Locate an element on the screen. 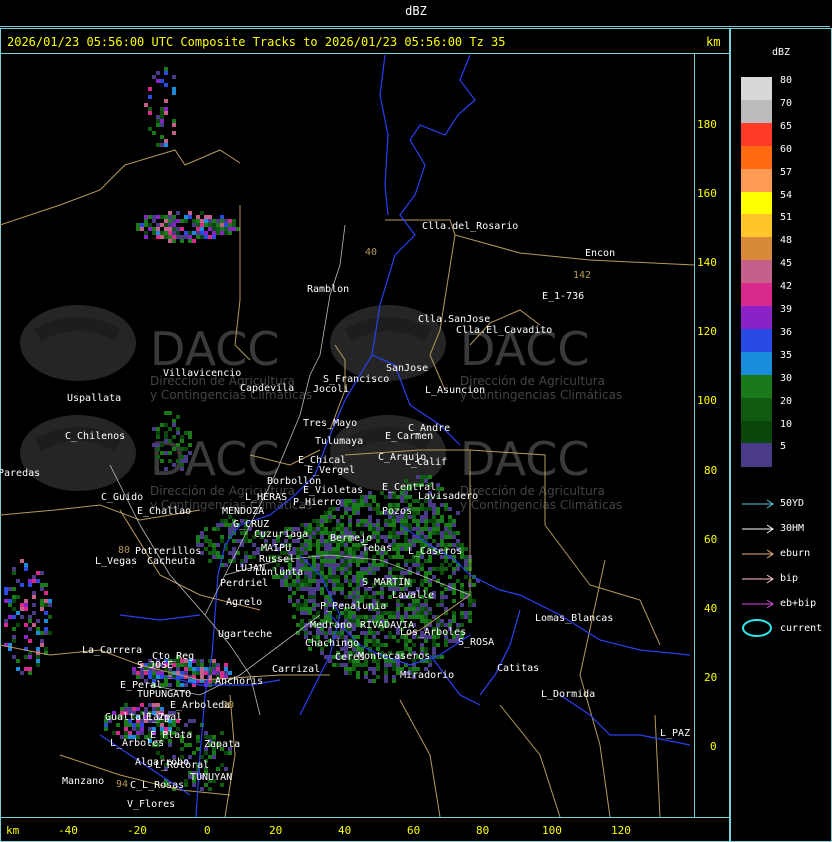 The width and height of the screenshot is (832, 842). place-label: 80 is located at coordinates (124, 550).